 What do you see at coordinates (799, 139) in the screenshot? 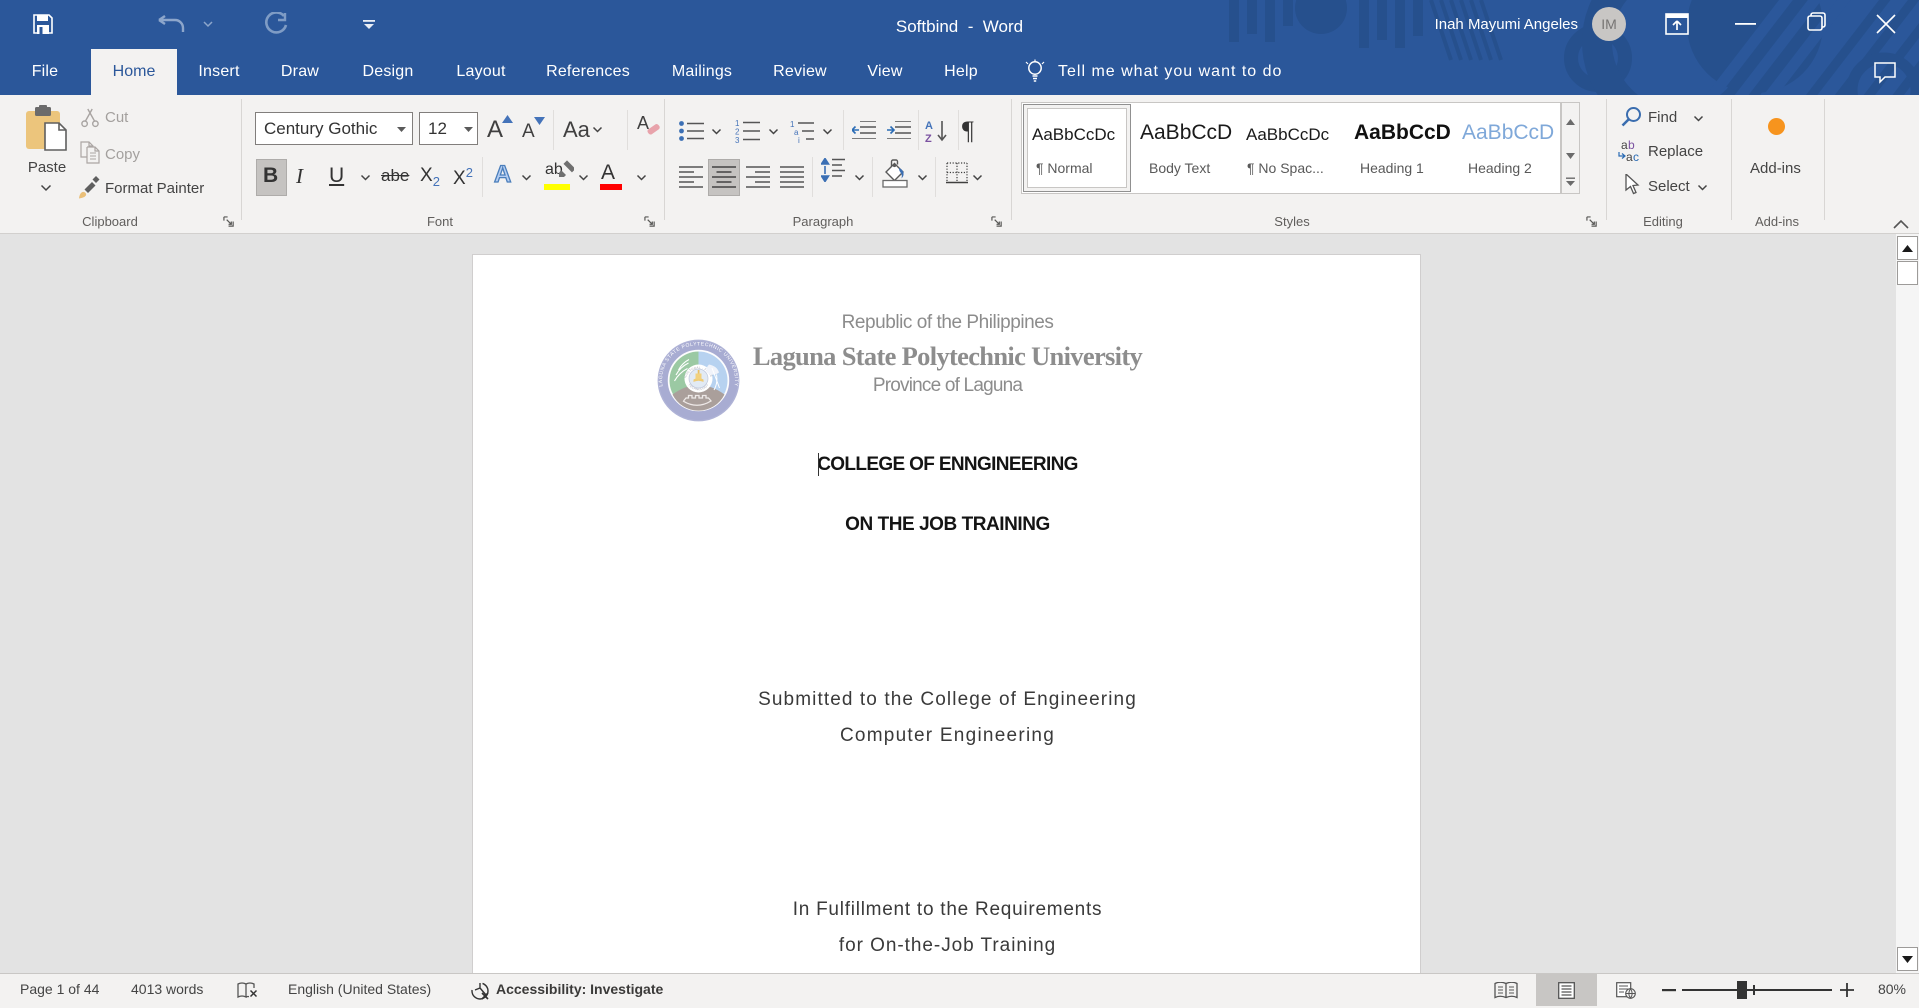
I see `svg-text: i` at bounding box center [799, 139].